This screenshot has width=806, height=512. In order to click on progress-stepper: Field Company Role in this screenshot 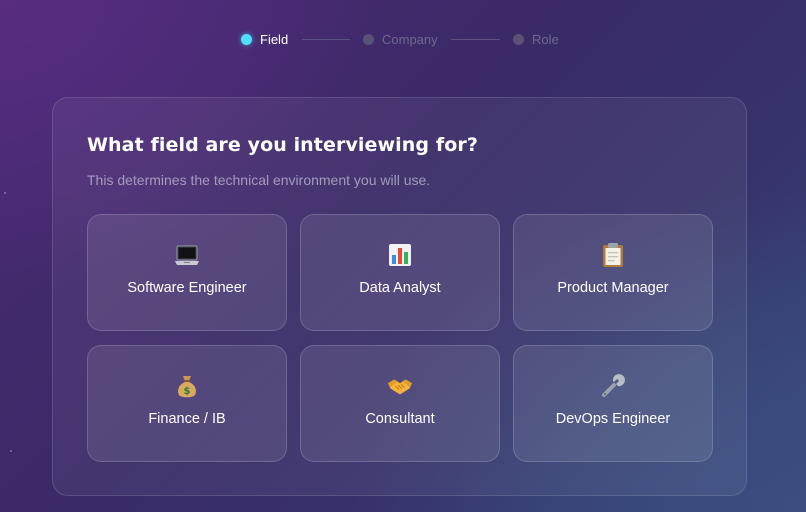, I will do `click(403, 39)`.